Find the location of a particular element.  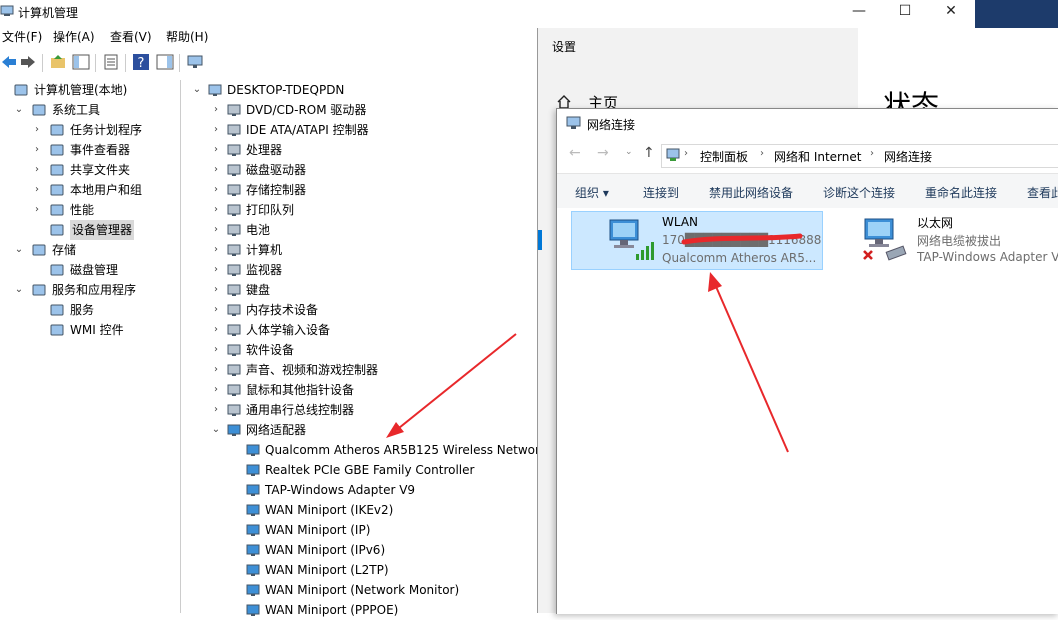

diagnose-button: 诊断这个连接 is located at coordinates (859, 192).